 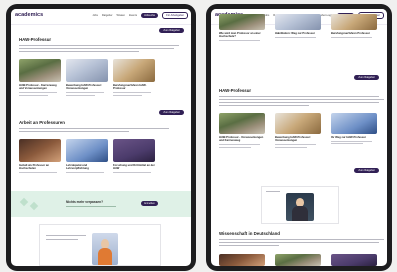 I want to click on article-card: Ihr Weg zur HAW-Professur, so click(x=354, y=129).